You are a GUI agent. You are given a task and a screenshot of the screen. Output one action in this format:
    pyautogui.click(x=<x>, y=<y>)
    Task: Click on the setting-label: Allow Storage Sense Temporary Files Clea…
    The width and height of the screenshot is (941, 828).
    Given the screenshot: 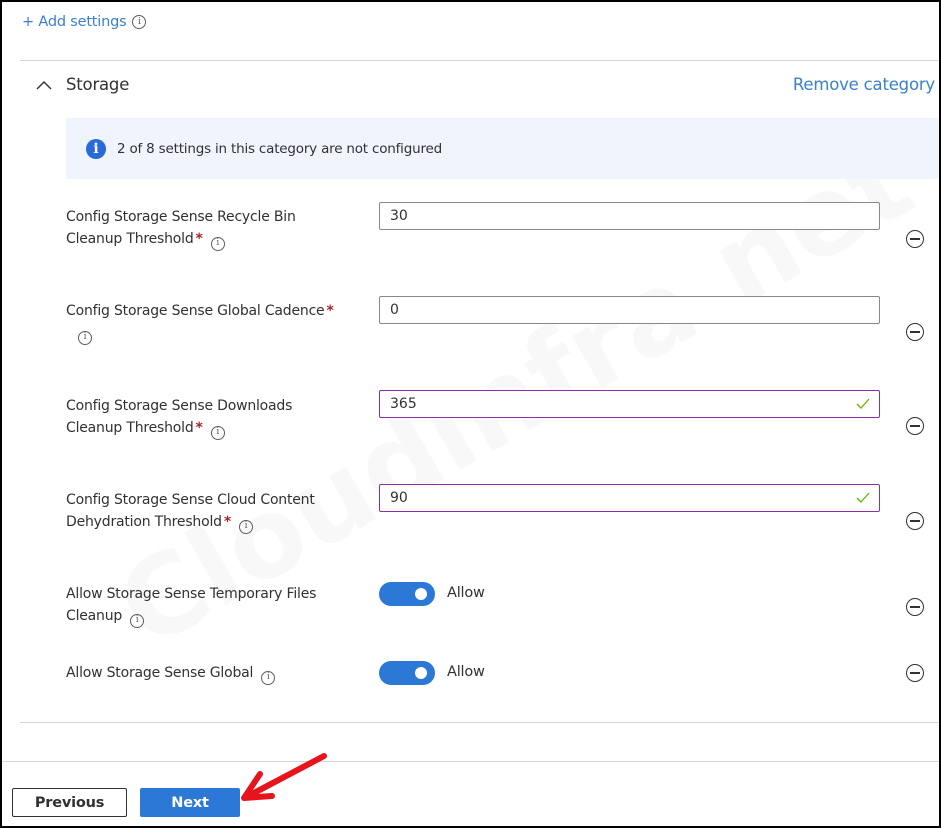 What is the action you would take?
    pyautogui.click(x=211, y=605)
    